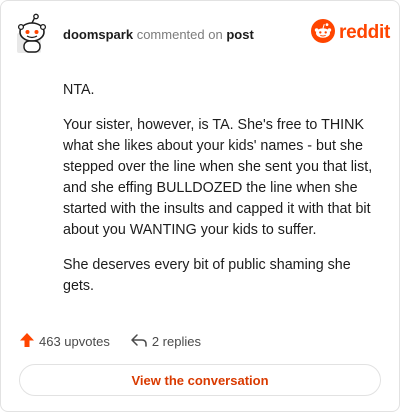  What do you see at coordinates (176, 341) in the screenshot?
I see `reply-count: 2 replies` at bounding box center [176, 341].